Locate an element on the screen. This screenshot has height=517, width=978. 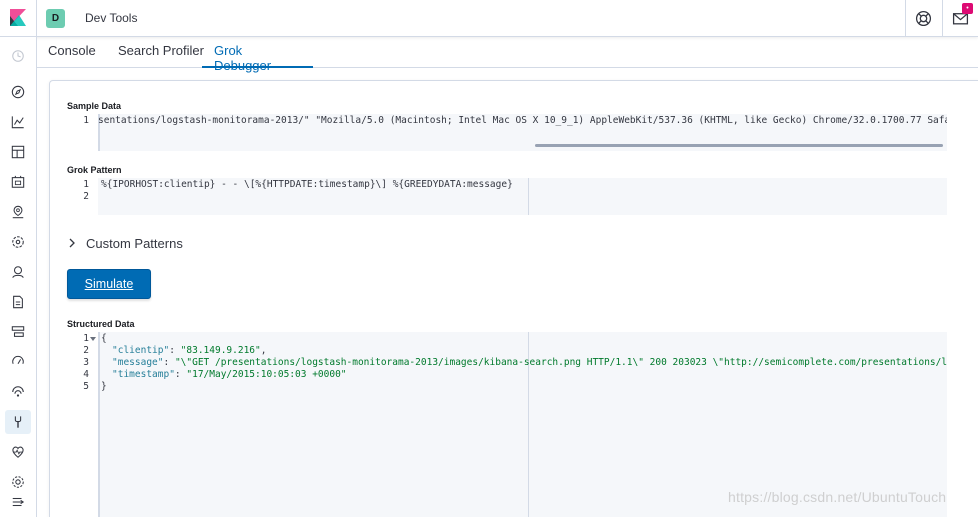
line-number: 4 is located at coordinates (86, 374).